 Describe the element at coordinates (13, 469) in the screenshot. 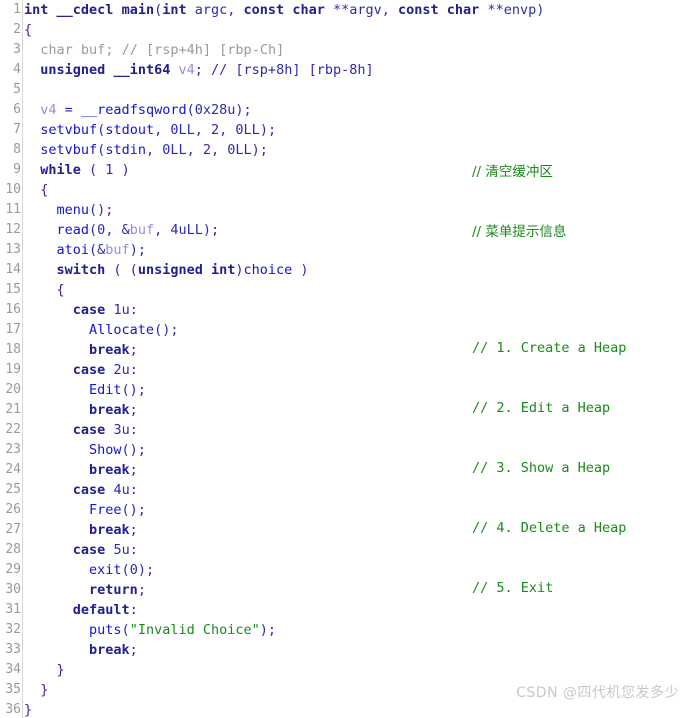

I see `line-number: 24` at that location.